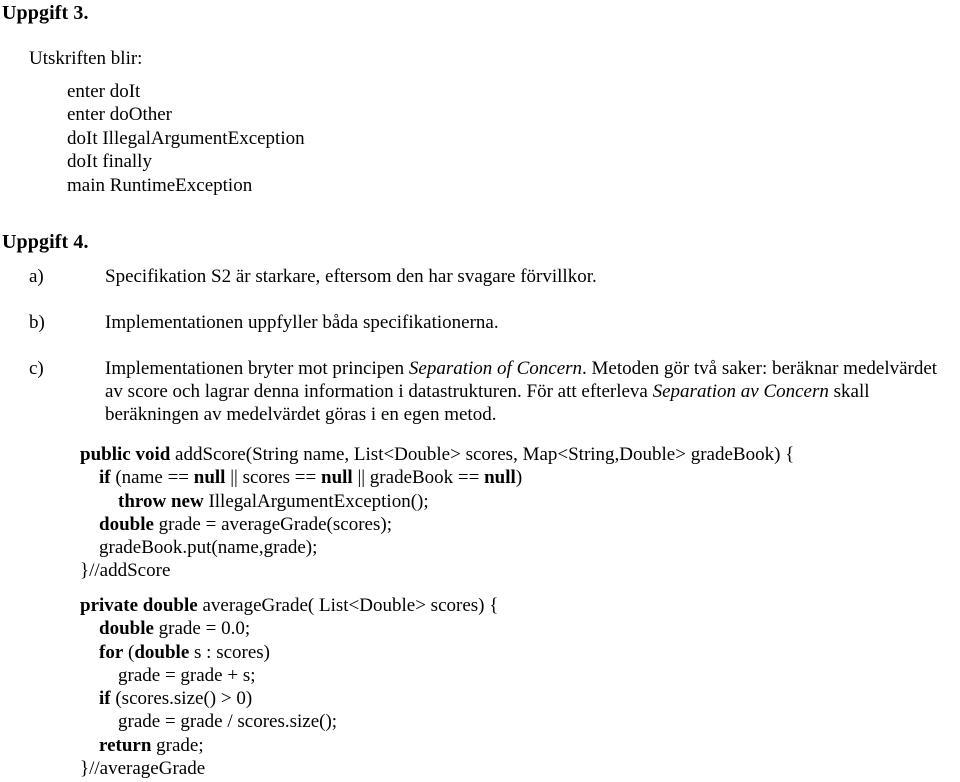  What do you see at coordinates (104, 91) in the screenshot?
I see `output-line: enter doIt` at bounding box center [104, 91].